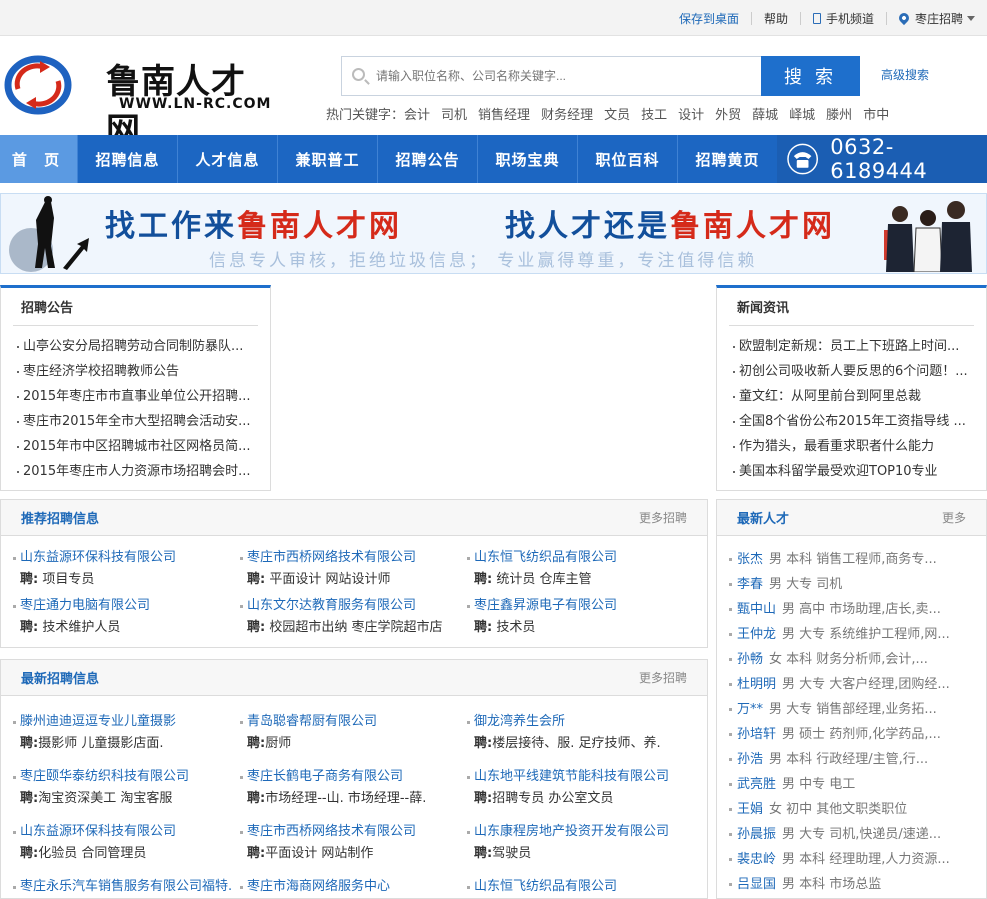 The height and width of the screenshot is (899, 987). Describe the element at coordinates (428, 159) in the screenshot. I see `nav-announcements: 招聘公告` at that location.